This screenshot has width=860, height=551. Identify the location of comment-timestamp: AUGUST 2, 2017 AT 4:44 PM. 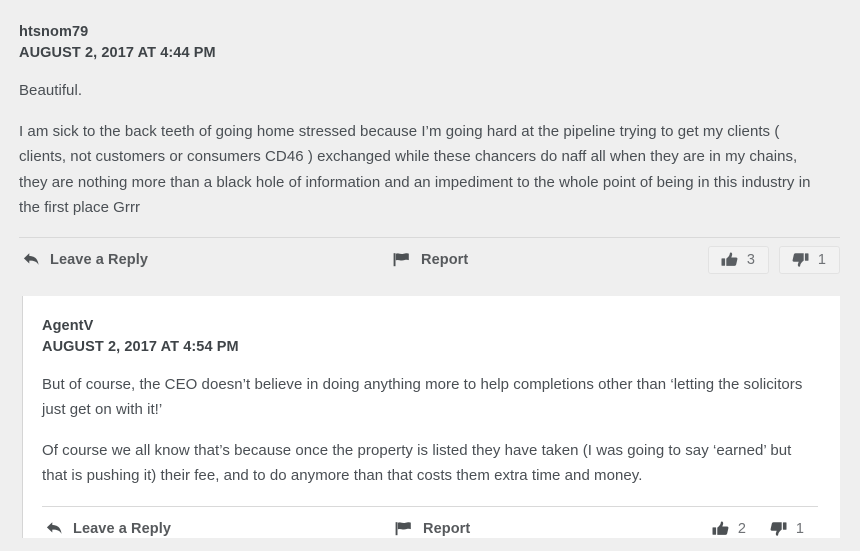
(117, 53).